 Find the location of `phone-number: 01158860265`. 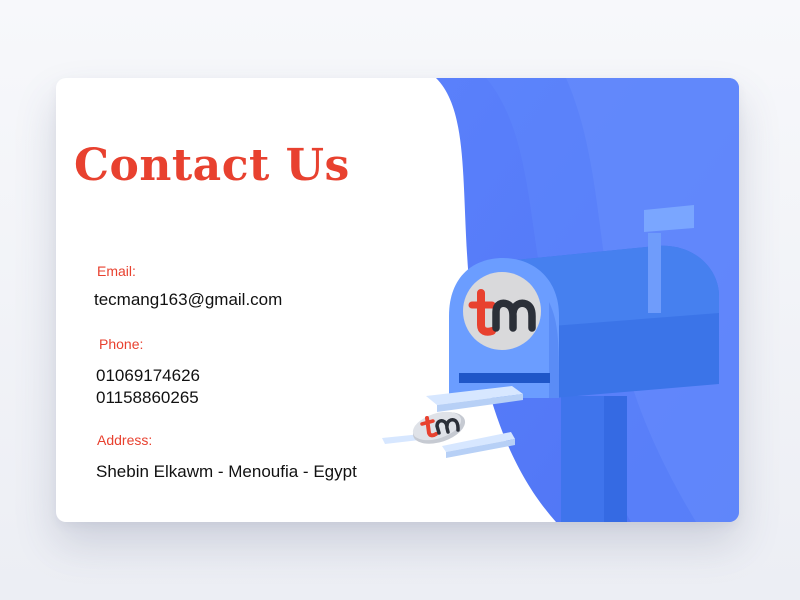

phone-number: 01158860265 is located at coordinates (147, 398).